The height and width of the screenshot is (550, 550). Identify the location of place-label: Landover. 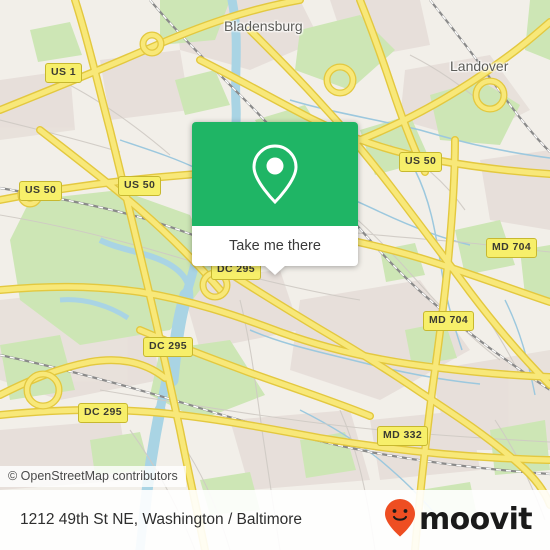
(479, 66).